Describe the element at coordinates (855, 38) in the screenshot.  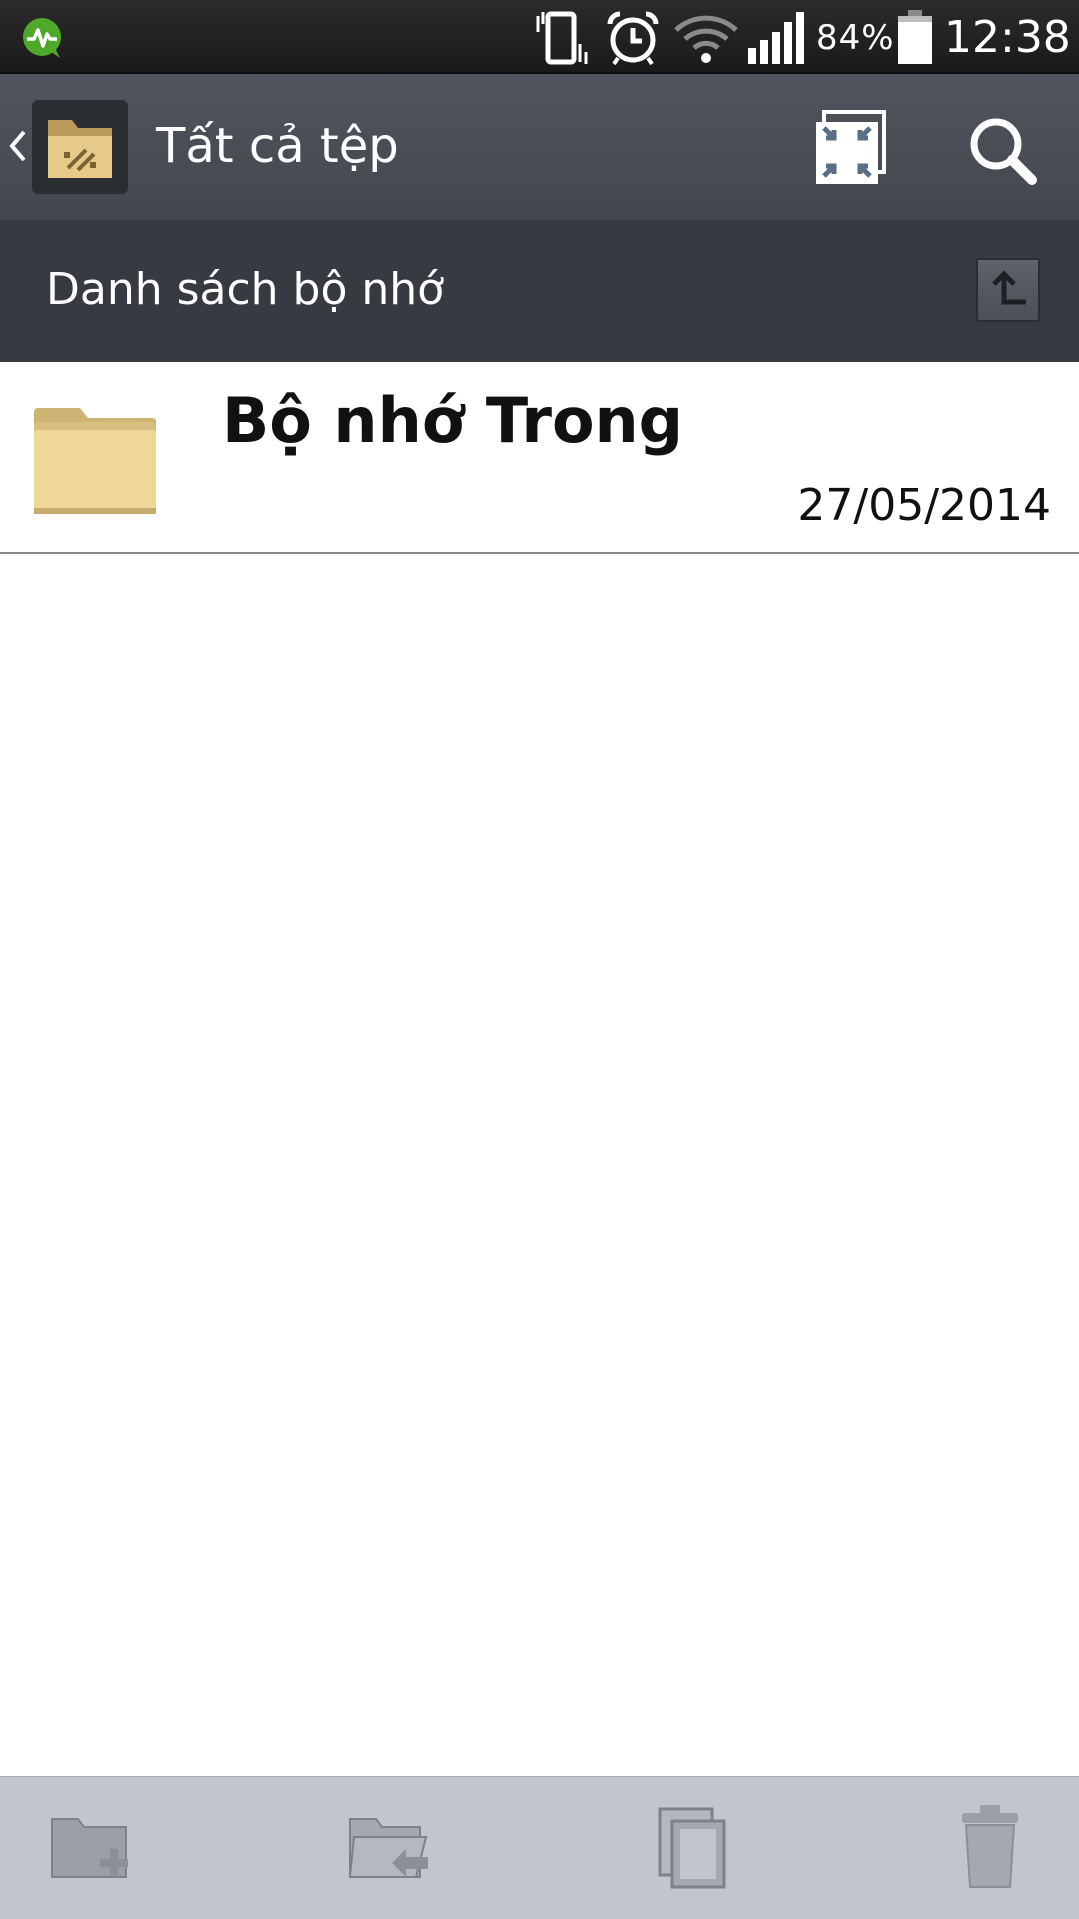
I see `battery-percentage: 84%` at that location.